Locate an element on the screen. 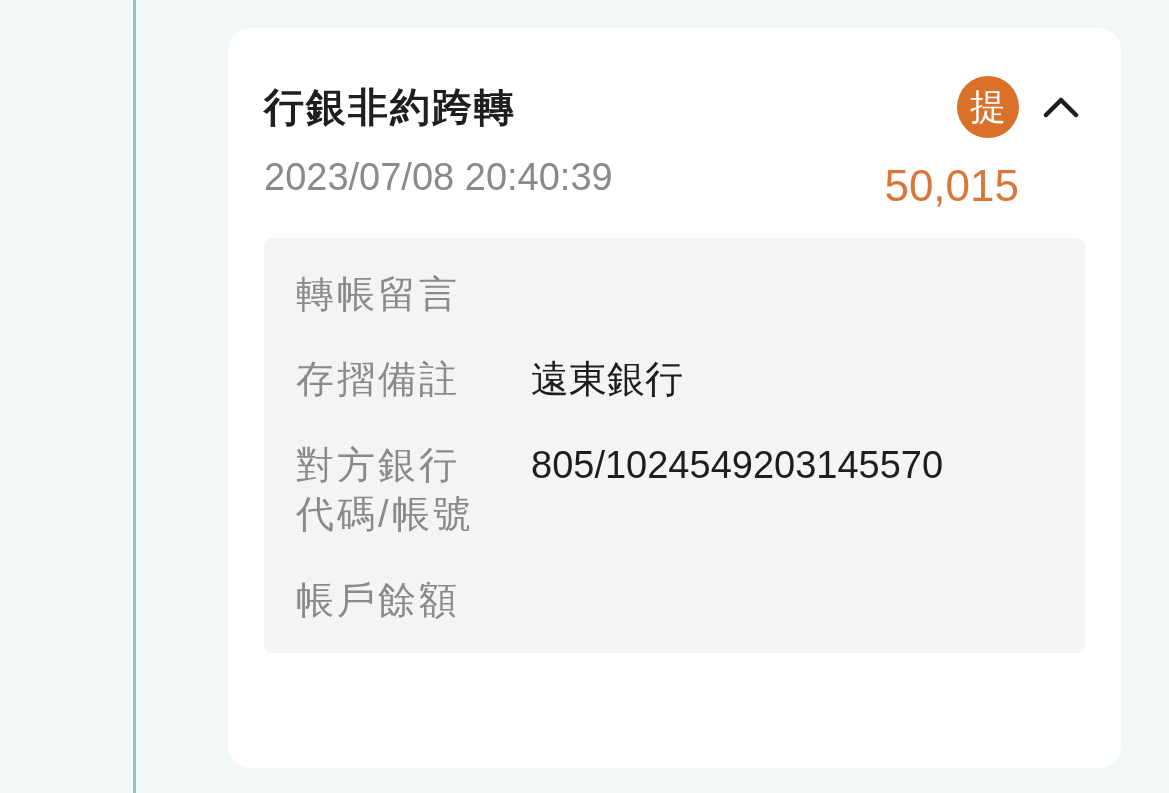 The height and width of the screenshot is (793, 1169). detail-value: 遠東銀行 is located at coordinates (607, 380).